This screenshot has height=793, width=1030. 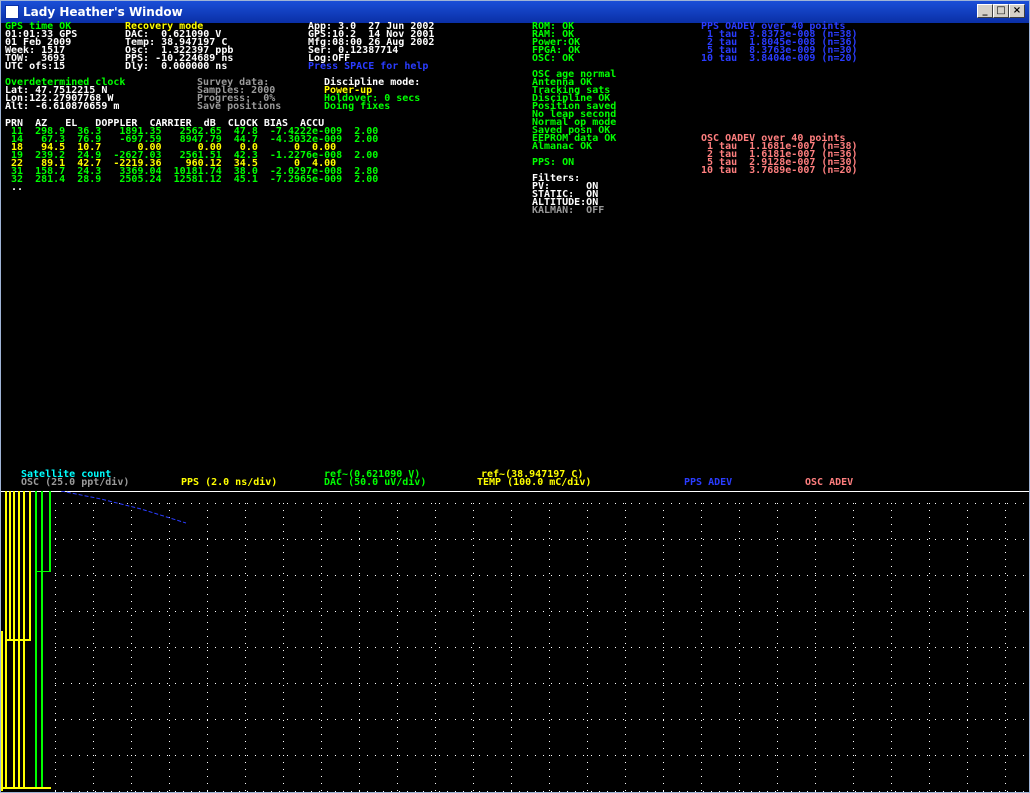 What do you see at coordinates (62, 106) in the screenshot?
I see `position-line: Alt: -6.610870659 m` at bounding box center [62, 106].